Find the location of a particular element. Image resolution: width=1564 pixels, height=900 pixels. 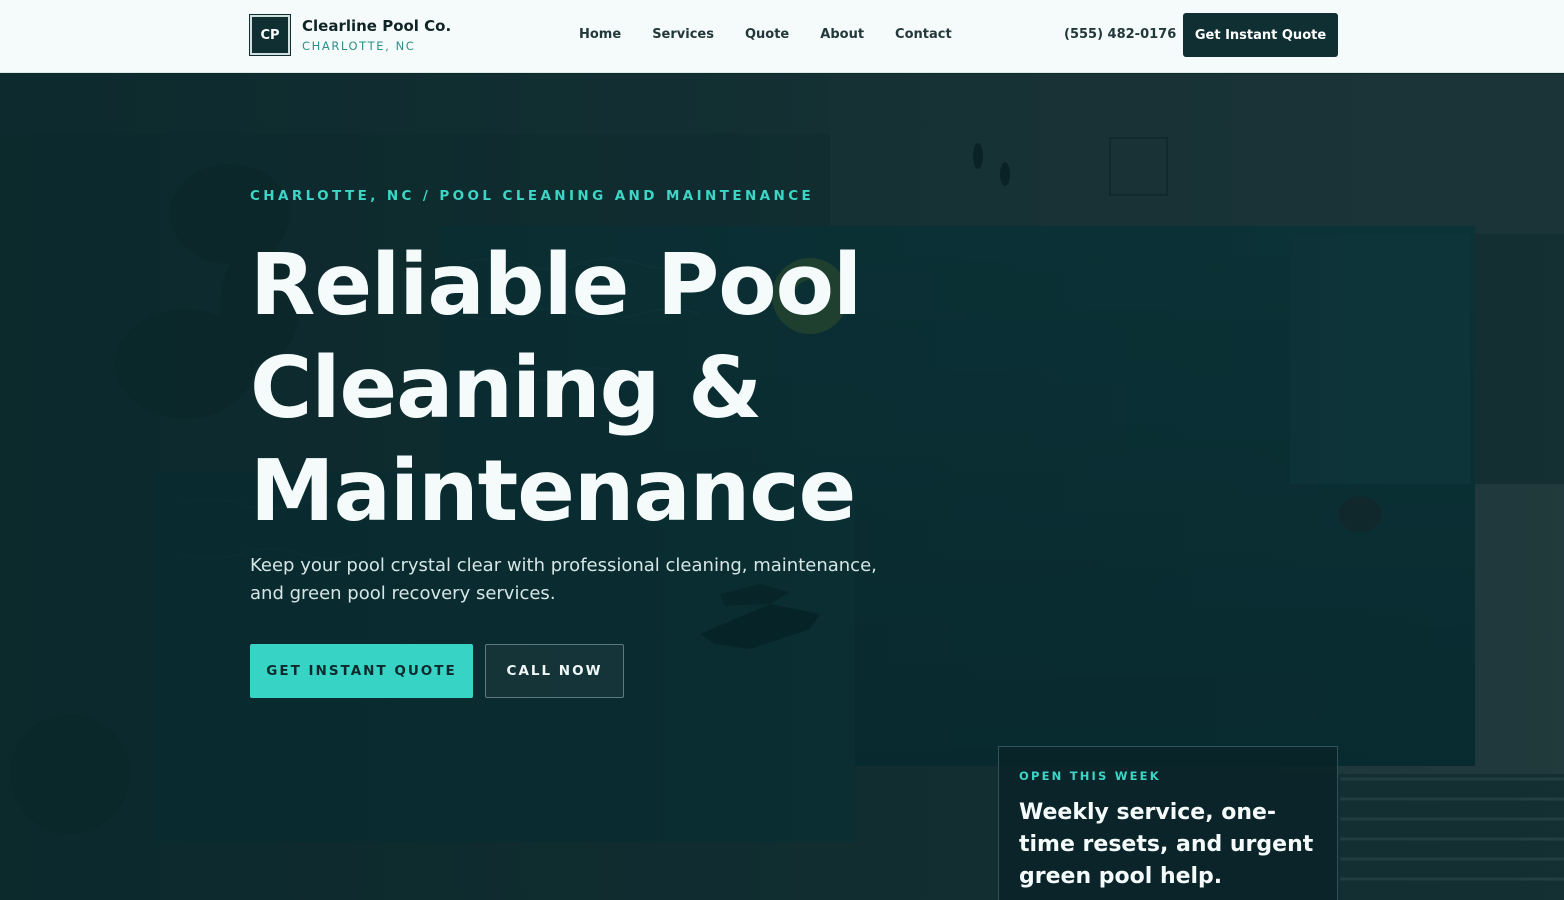

logo: CP Clearline Pool Co. CHARLOTTE, NC is located at coordinates (350, 35).